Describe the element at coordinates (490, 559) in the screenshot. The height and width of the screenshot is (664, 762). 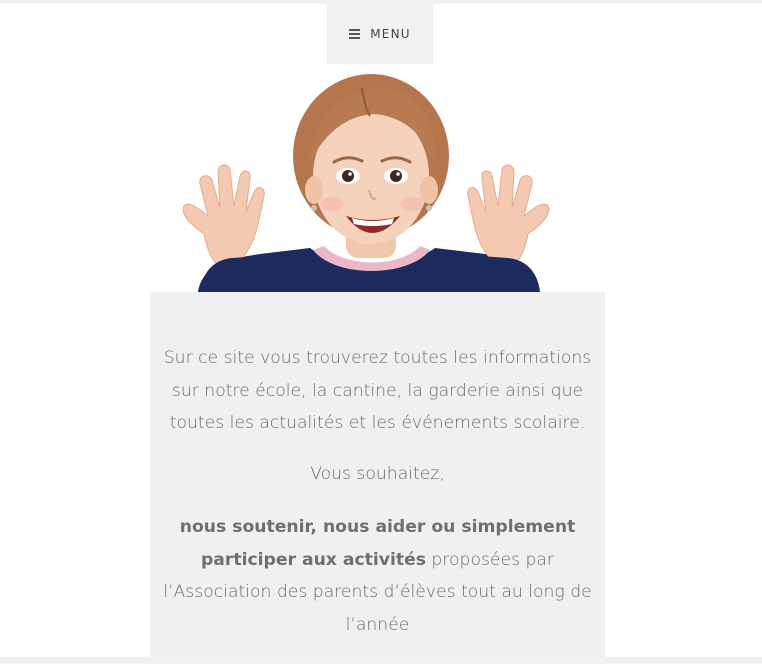
I see `cta-rest-line-2: proposées par` at that location.